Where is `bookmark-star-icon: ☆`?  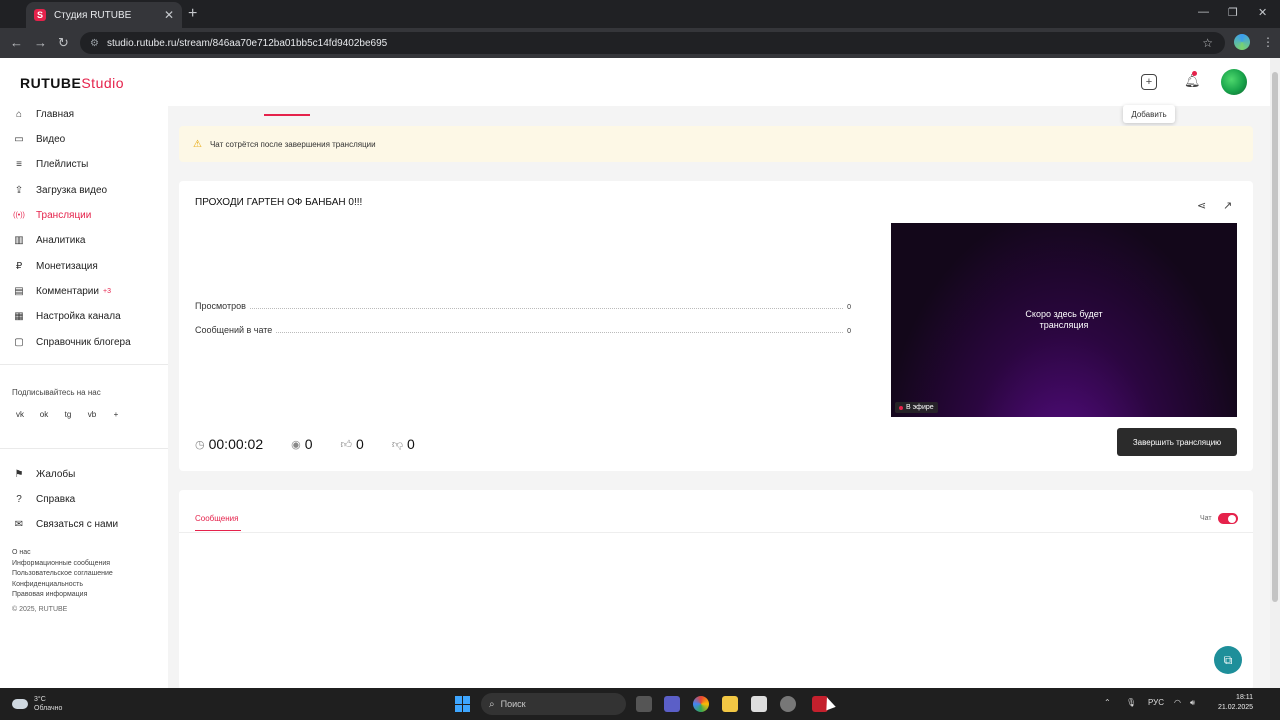
bookmark-star-icon: ☆ is located at coordinates (1207, 43).